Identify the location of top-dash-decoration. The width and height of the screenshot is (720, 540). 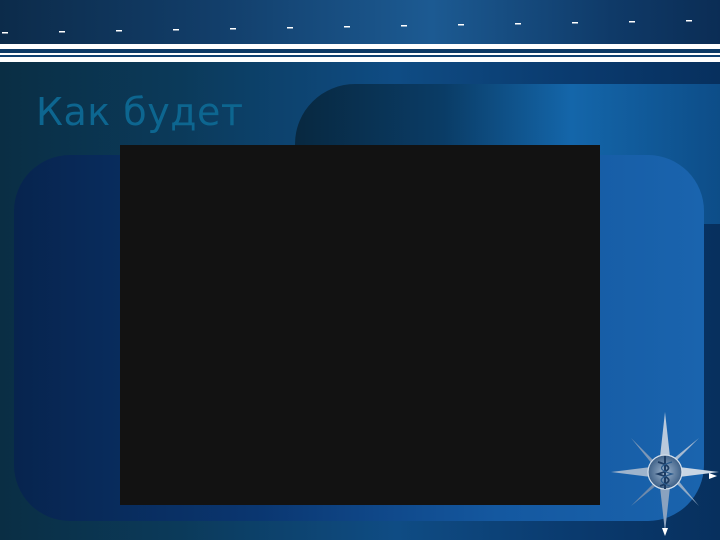
(347, 27).